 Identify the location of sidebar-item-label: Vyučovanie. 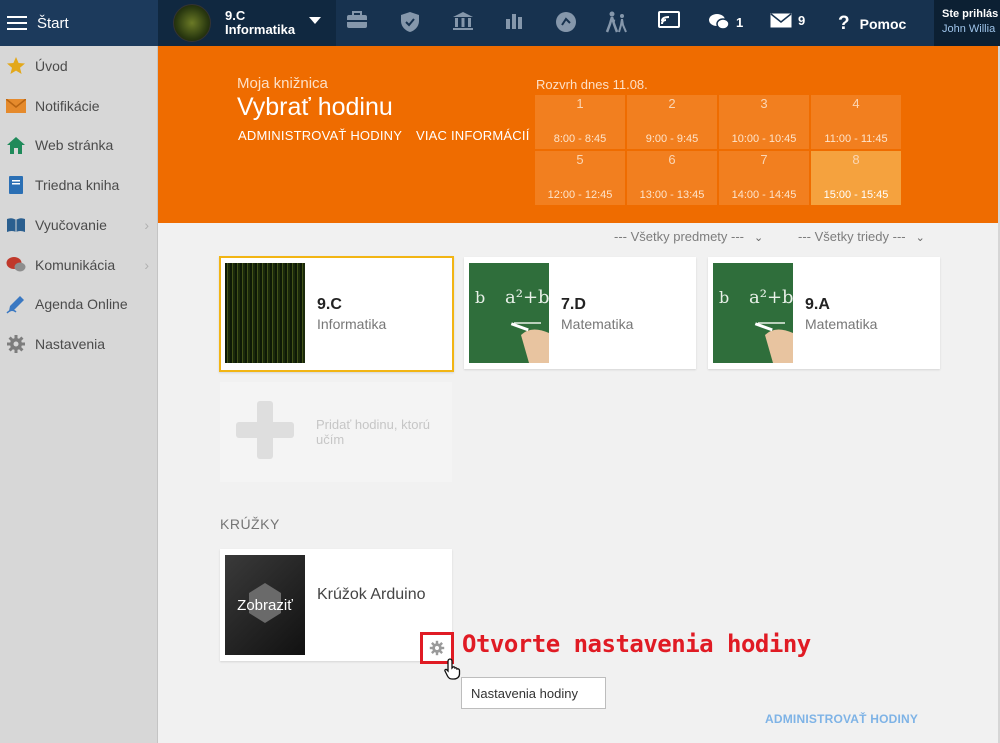
(71, 225).